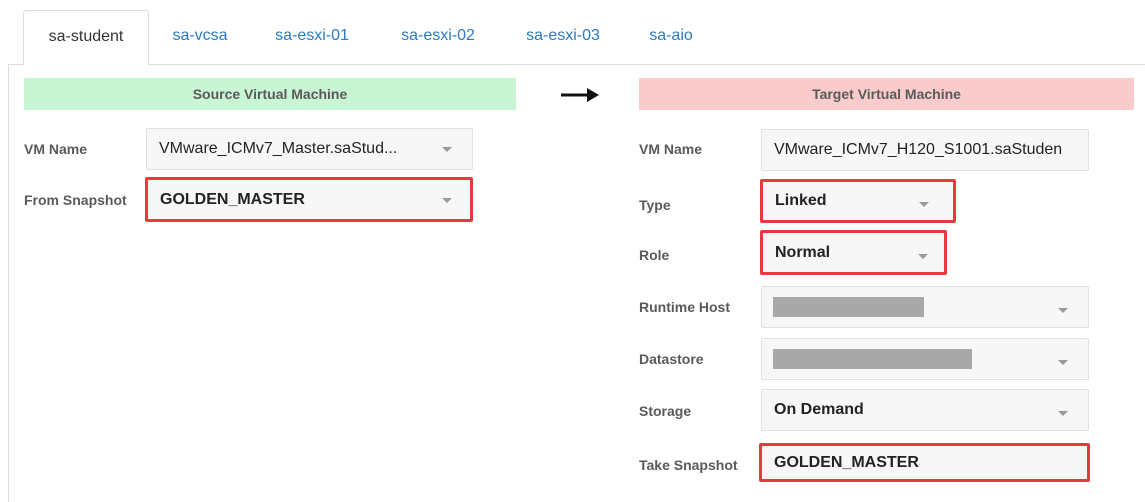  What do you see at coordinates (846, 462) in the screenshot?
I see `target-take-snapshot-value: GOLDEN_MASTER` at bounding box center [846, 462].